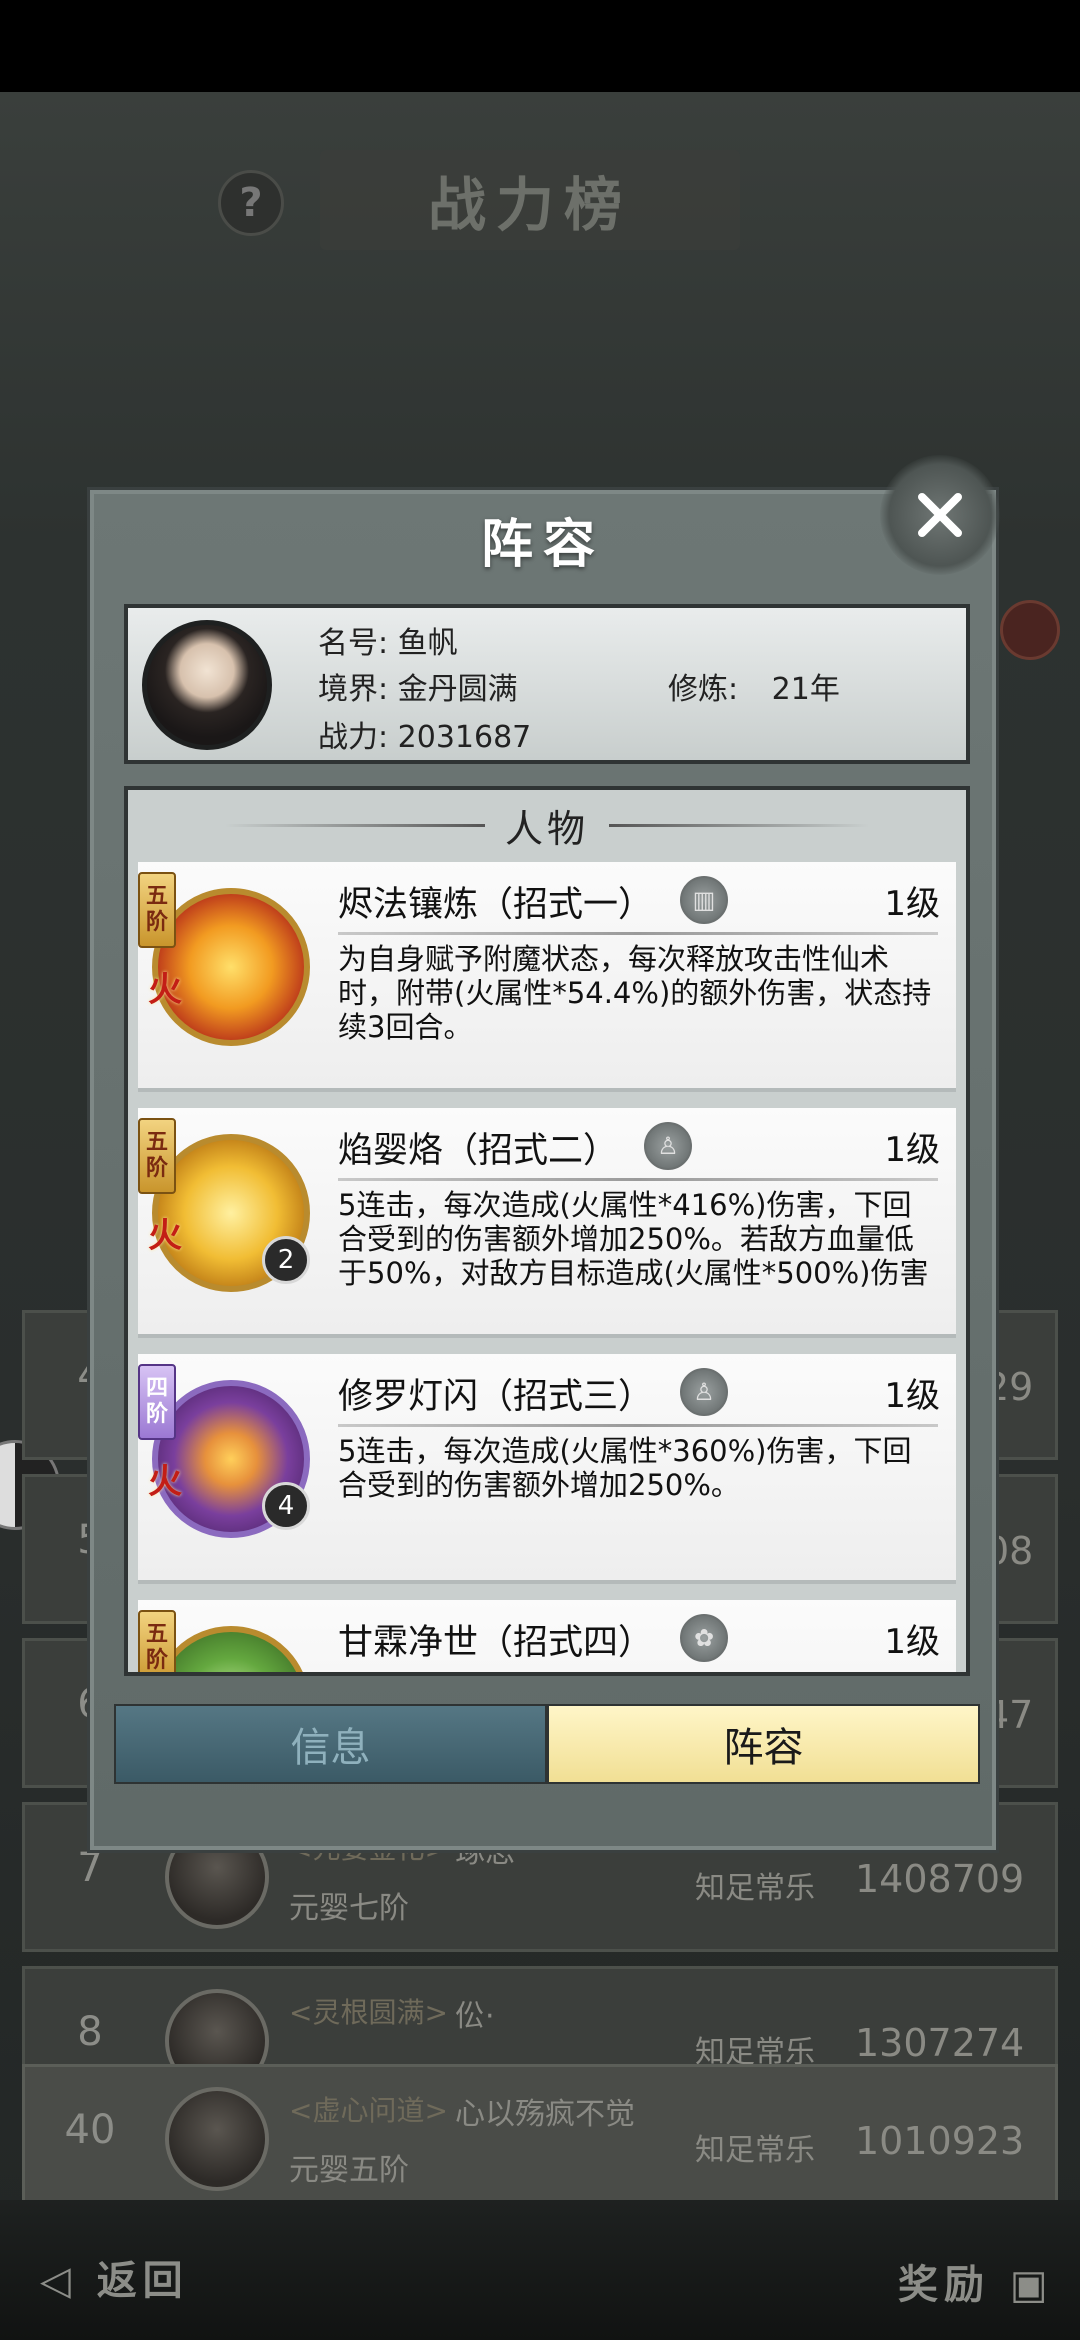 The height and width of the screenshot is (2340, 1080). What do you see at coordinates (353, 689) in the screenshot?
I see `realm-label: 境界:` at bounding box center [353, 689].